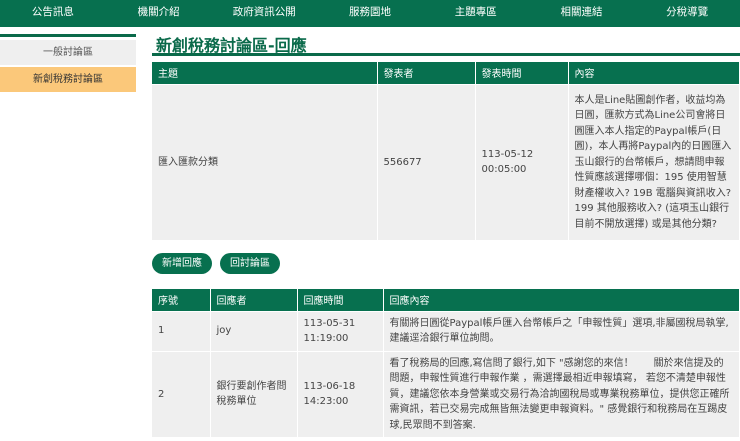  Describe the element at coordinates (522, 73) in the screenshot. I see `col-date: 發表時間` at that location.